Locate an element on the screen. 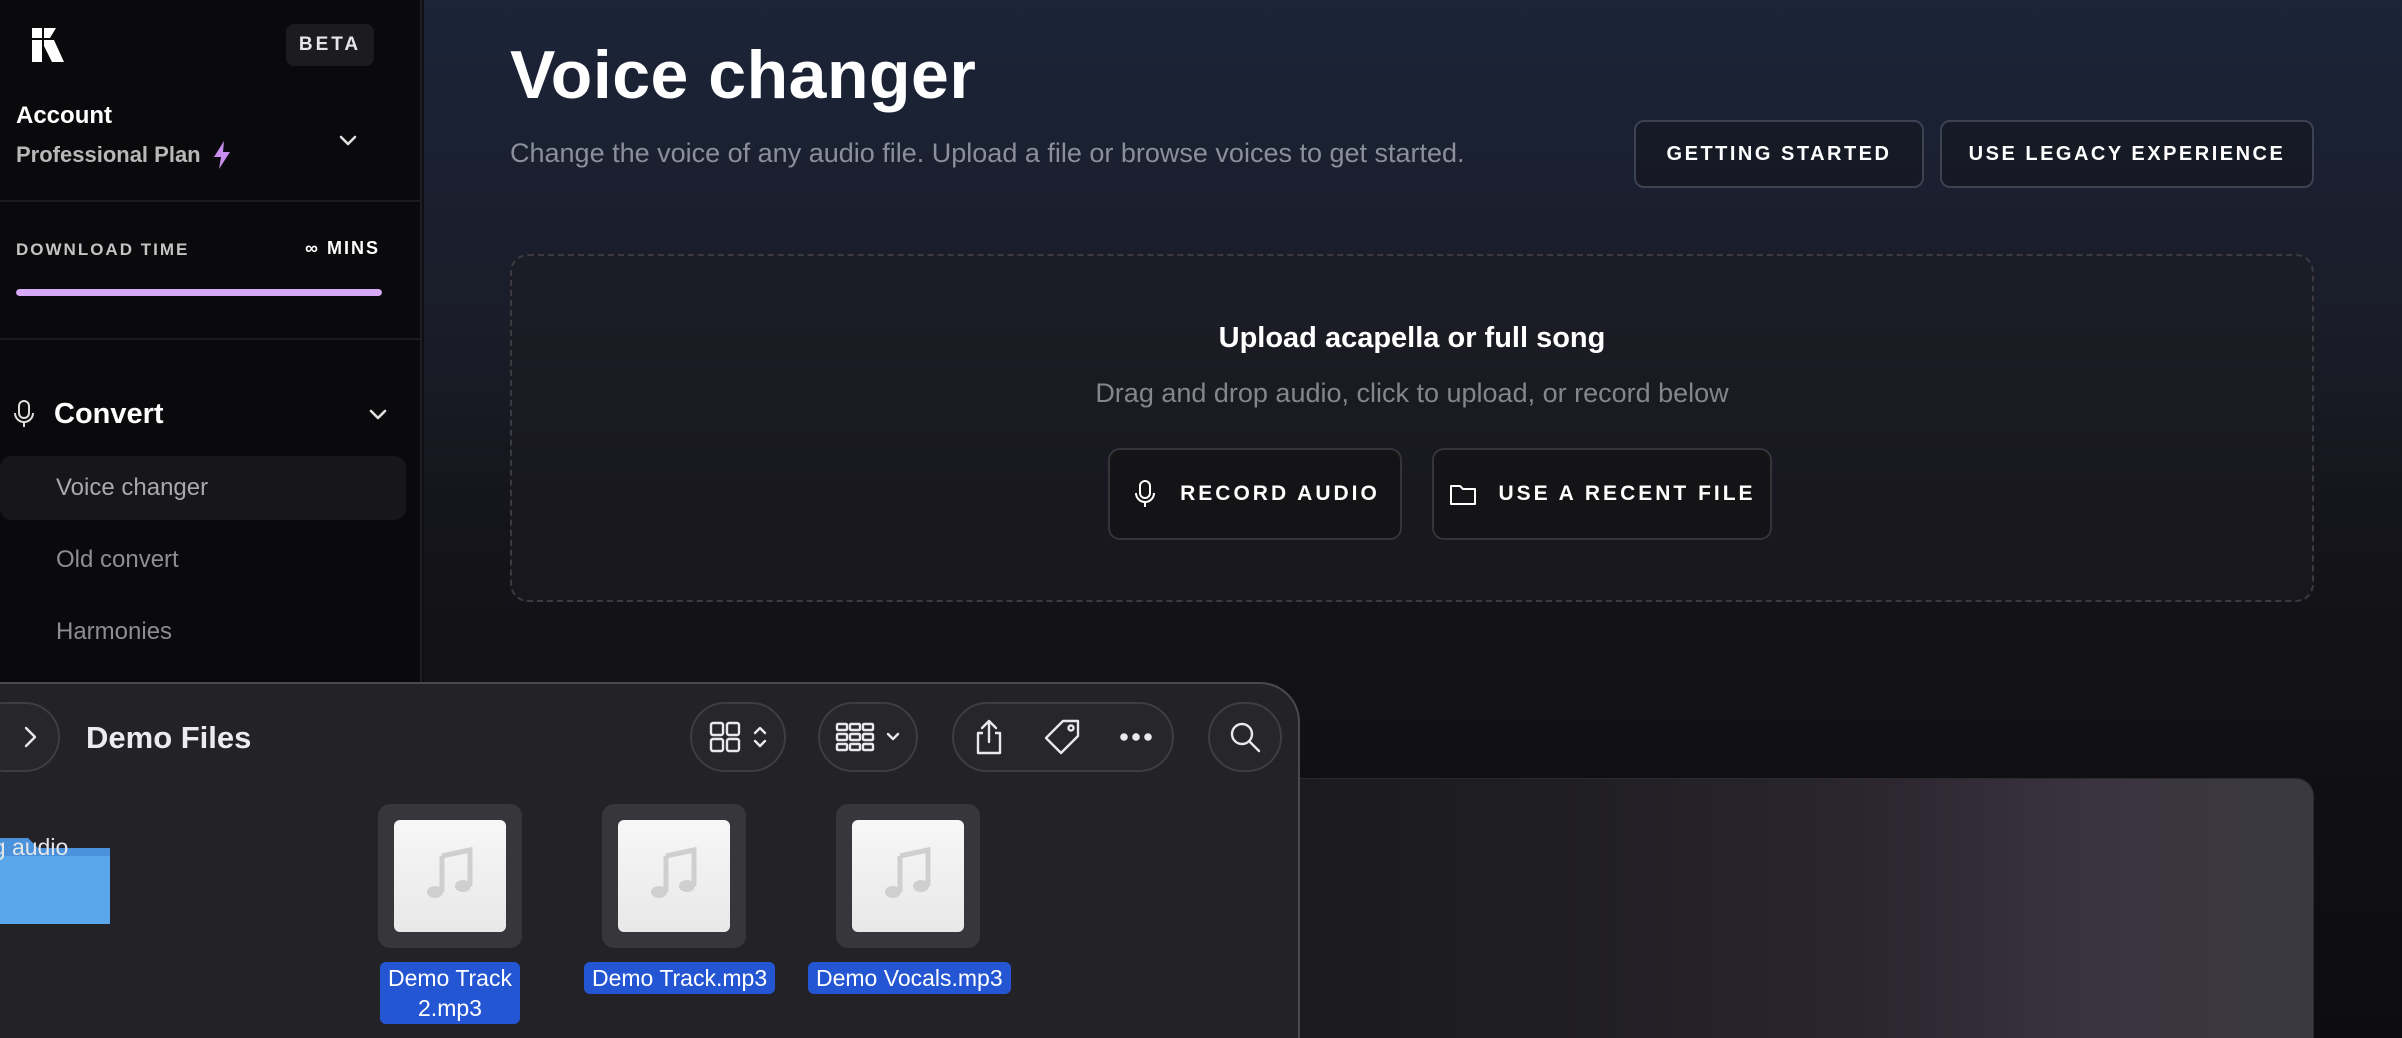 Image resolution: width=2402 pixels, height=1038 pixels. voice-preview-panel is located at coordinates (1772, 908).